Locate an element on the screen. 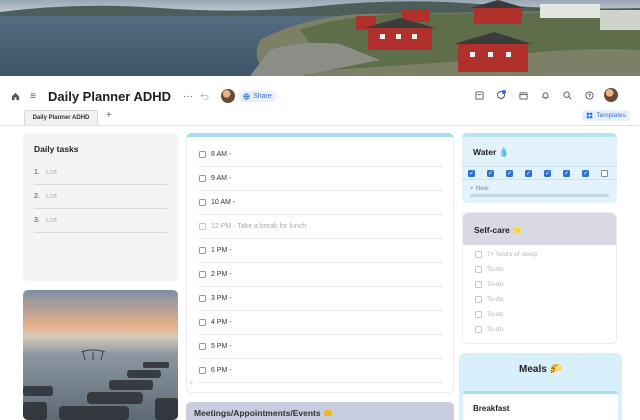 This screenshot has height=420, width=640. time-slot: 4 PM - is located at coordinates (321, 323).